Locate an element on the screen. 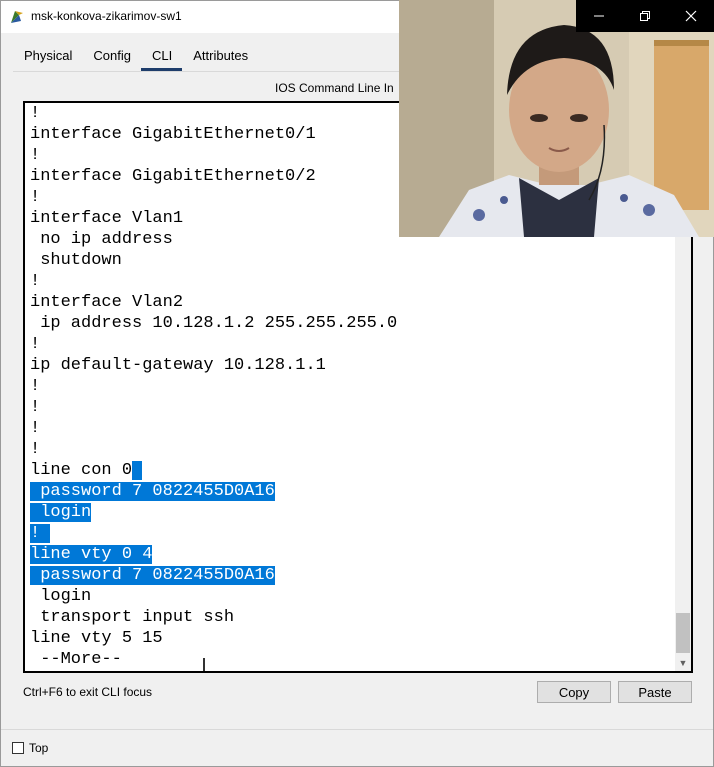 This screenshot has width=714, height=767. selected-text: line vty 0 4 is located at coordinates (91, 554).